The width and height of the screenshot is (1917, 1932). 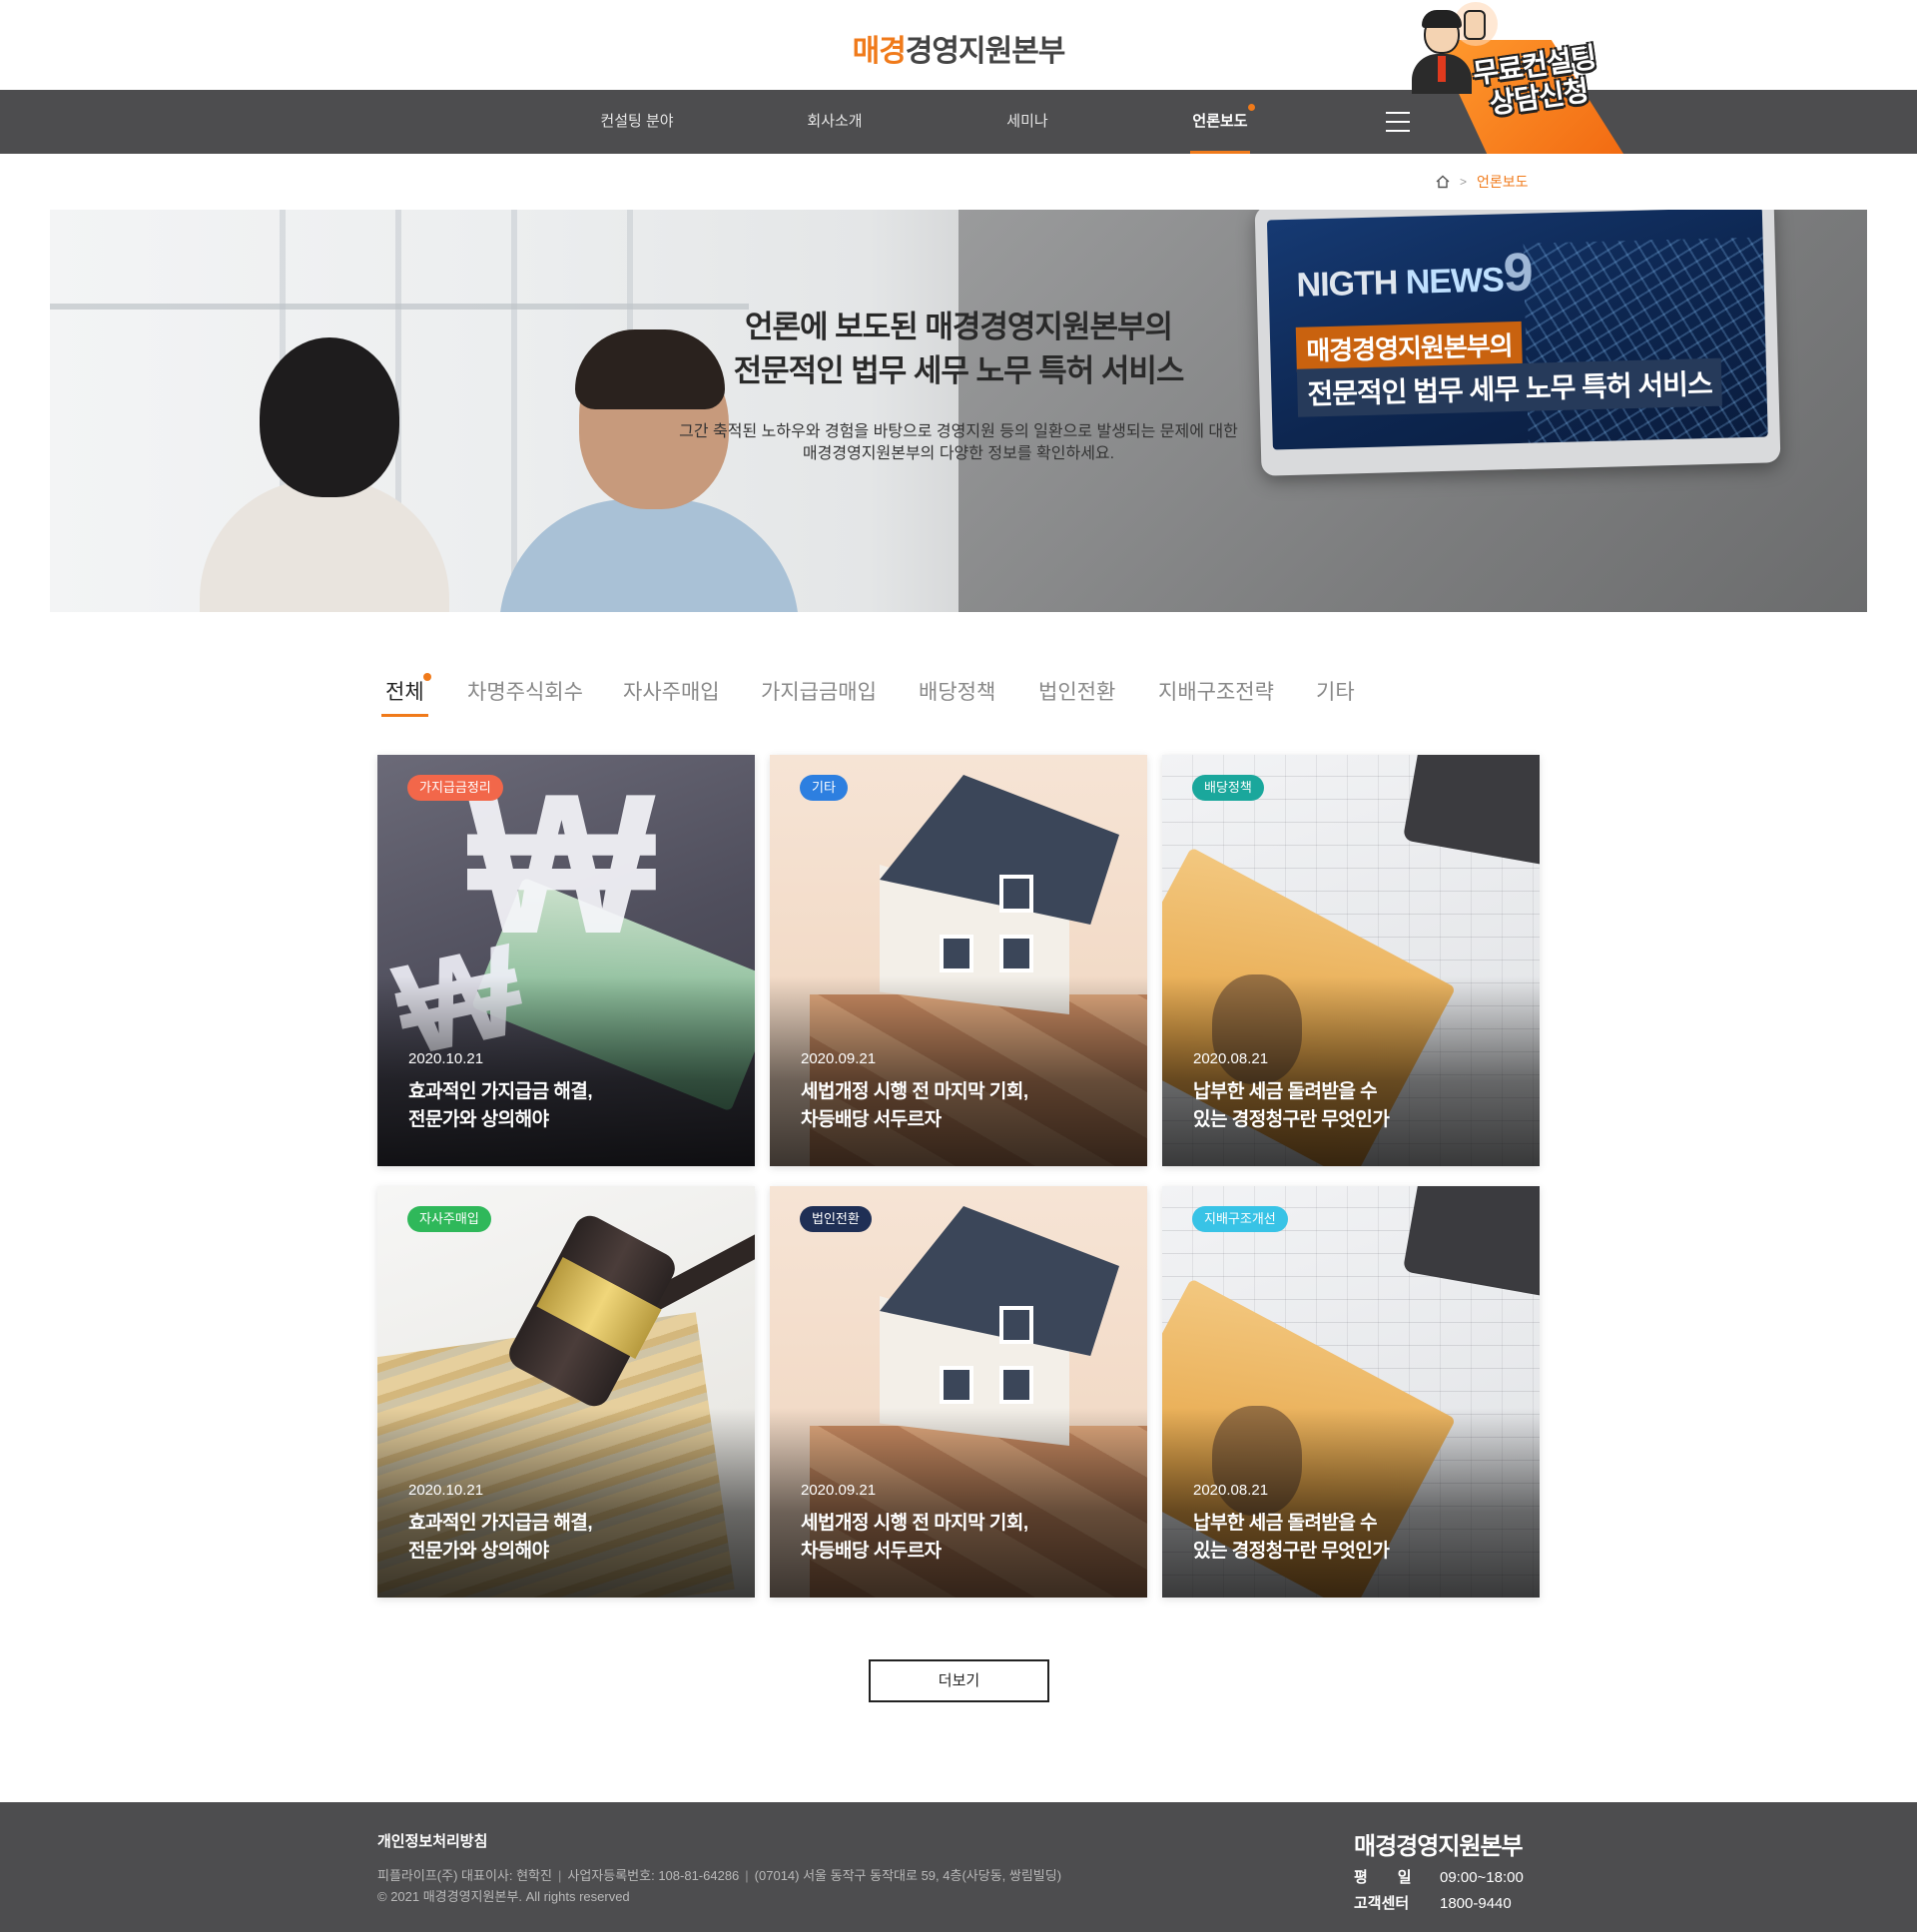 What do you see at coordinates (1228, 788) in the screenshot?
I see `category-badge: 배당정책` at bounding box center [1228, 788].